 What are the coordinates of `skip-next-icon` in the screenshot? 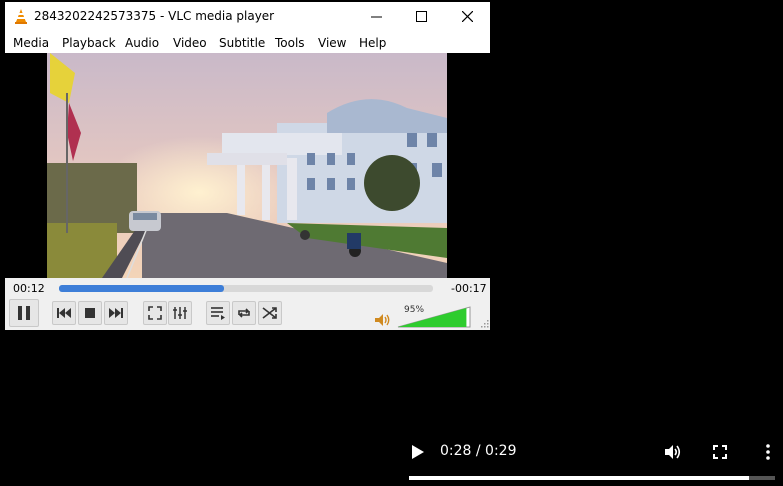 It's located at (116, 313).